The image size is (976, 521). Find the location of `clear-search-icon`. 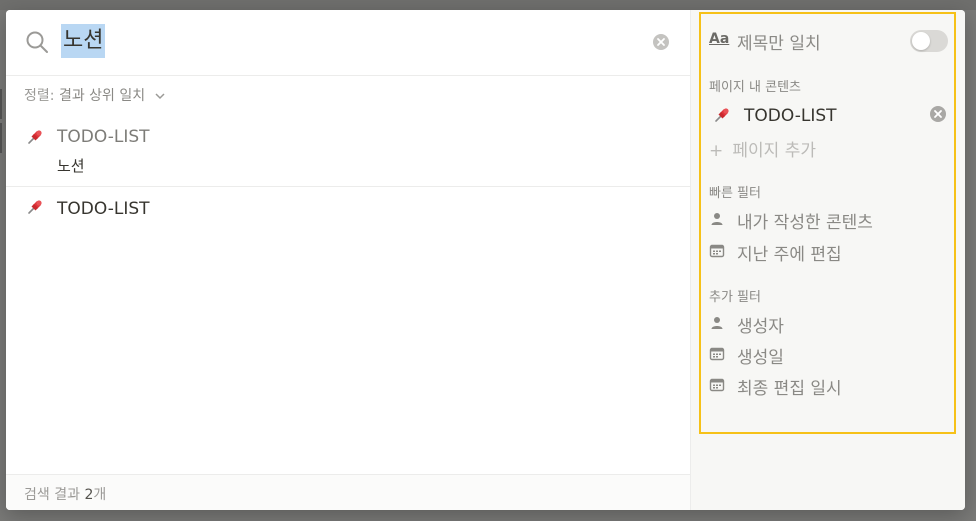

clear-search-icon is located at coordinates (661, 42).